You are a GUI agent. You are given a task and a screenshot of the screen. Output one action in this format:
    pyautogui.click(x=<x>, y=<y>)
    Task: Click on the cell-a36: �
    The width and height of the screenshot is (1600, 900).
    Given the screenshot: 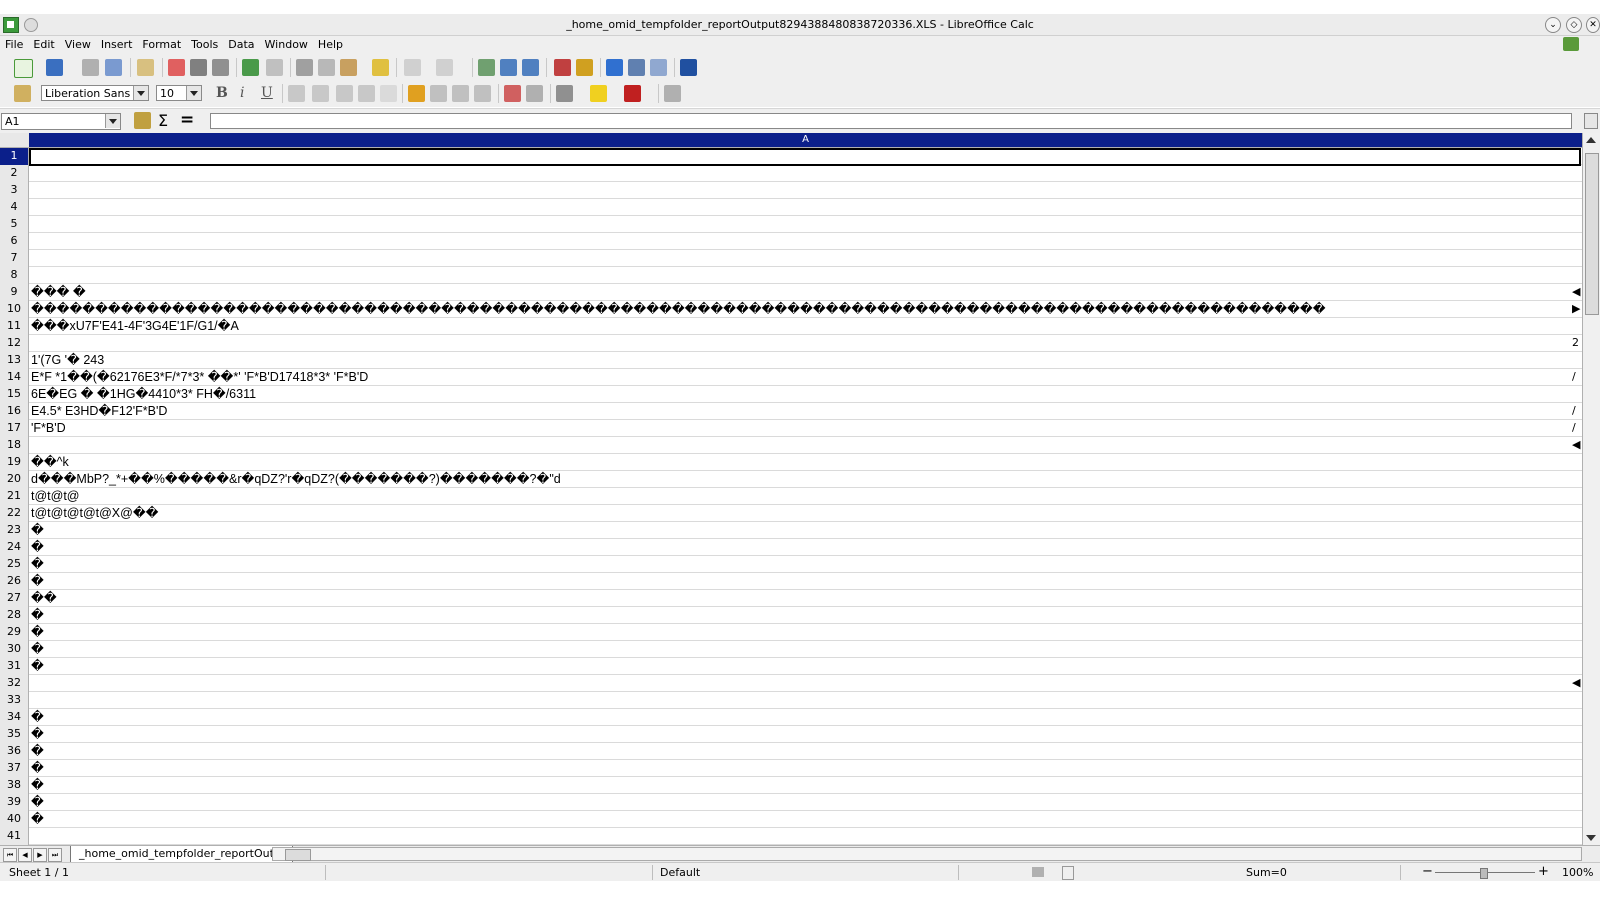 What is the action you would take?
    pyautogui.click(x=806, y=751)
    